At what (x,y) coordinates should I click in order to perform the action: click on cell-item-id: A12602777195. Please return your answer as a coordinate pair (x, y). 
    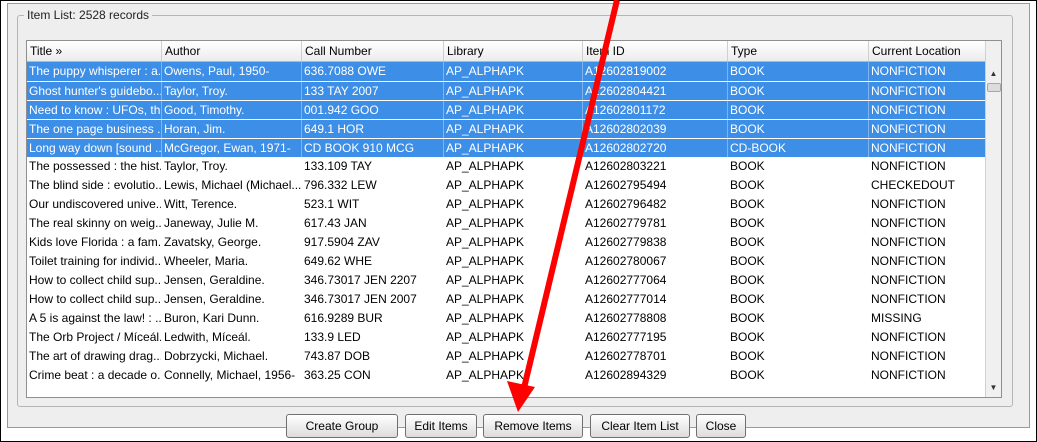
    Looking at the image, I should click on (626, 337).